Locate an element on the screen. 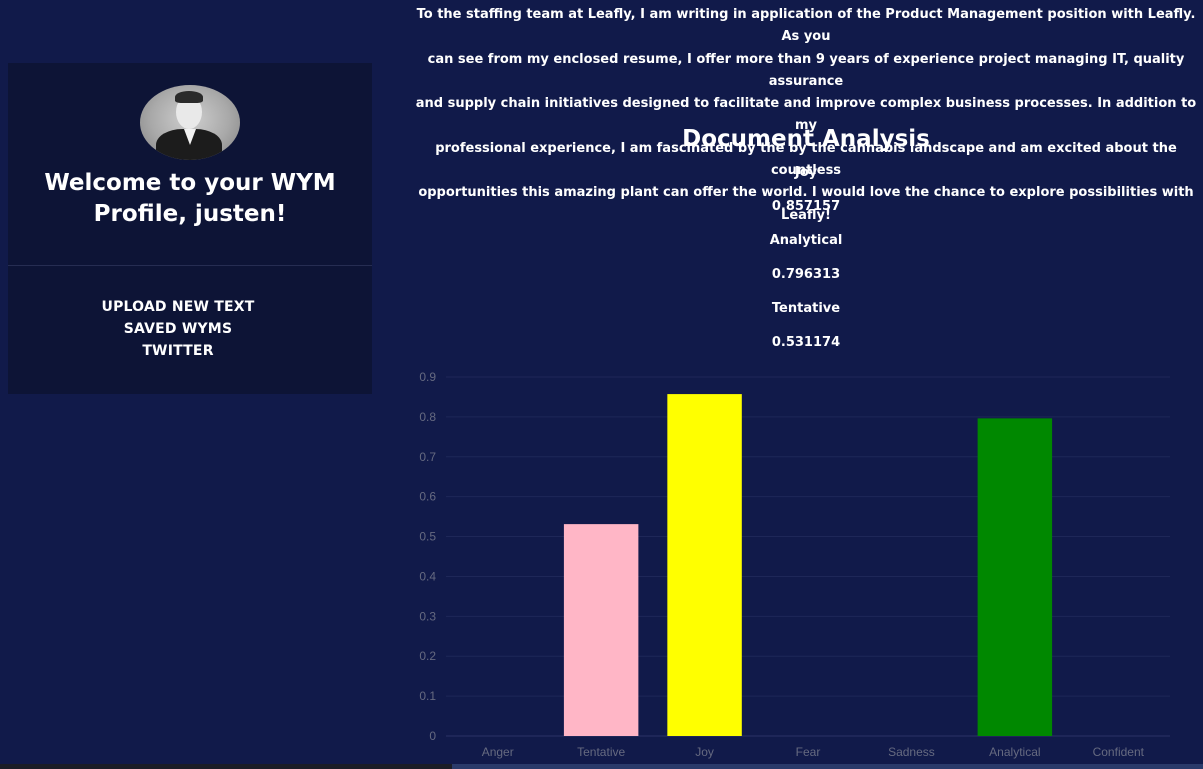  x-tick-label: Sadness is located at coordinates (911, 752).